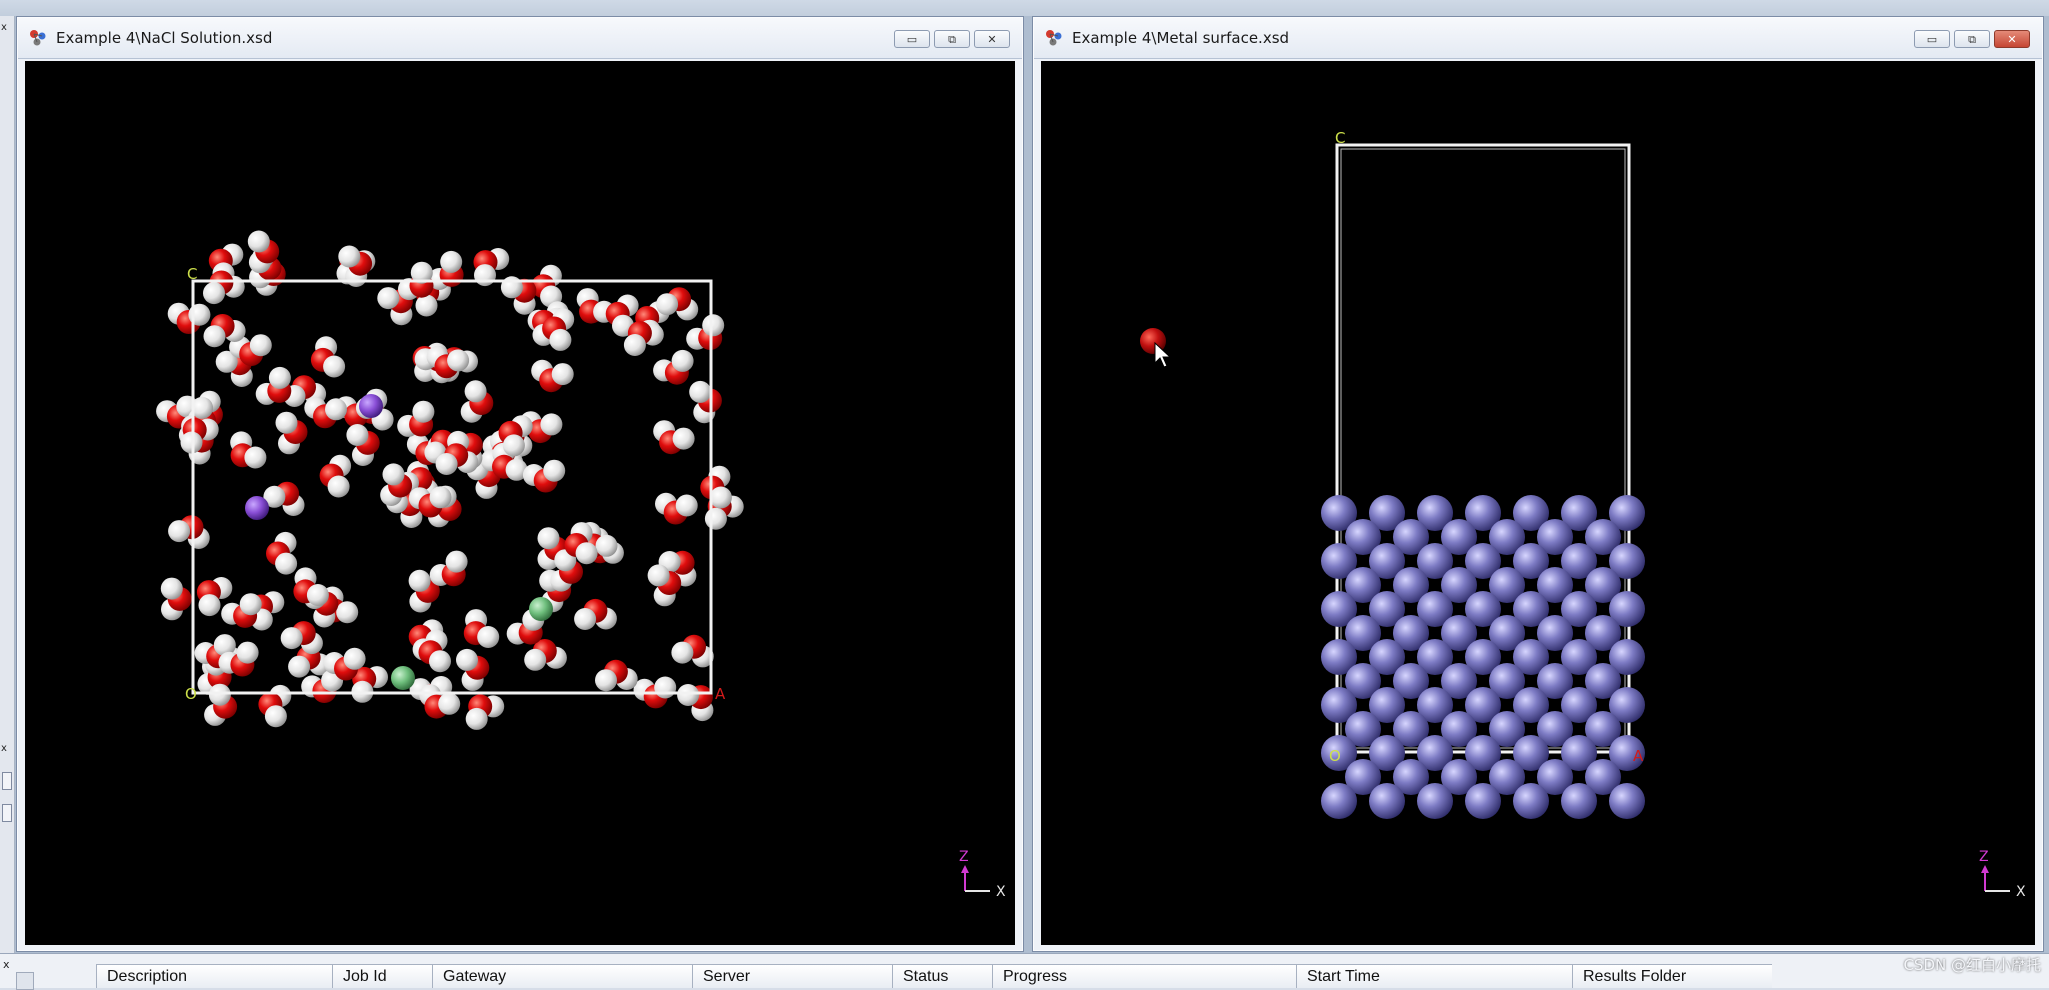 The height and width of the screenshot is (990, 2049). Describe the element at coordinates (942, 976) in the screenshot. I see `column-header-status: Status` at that location.